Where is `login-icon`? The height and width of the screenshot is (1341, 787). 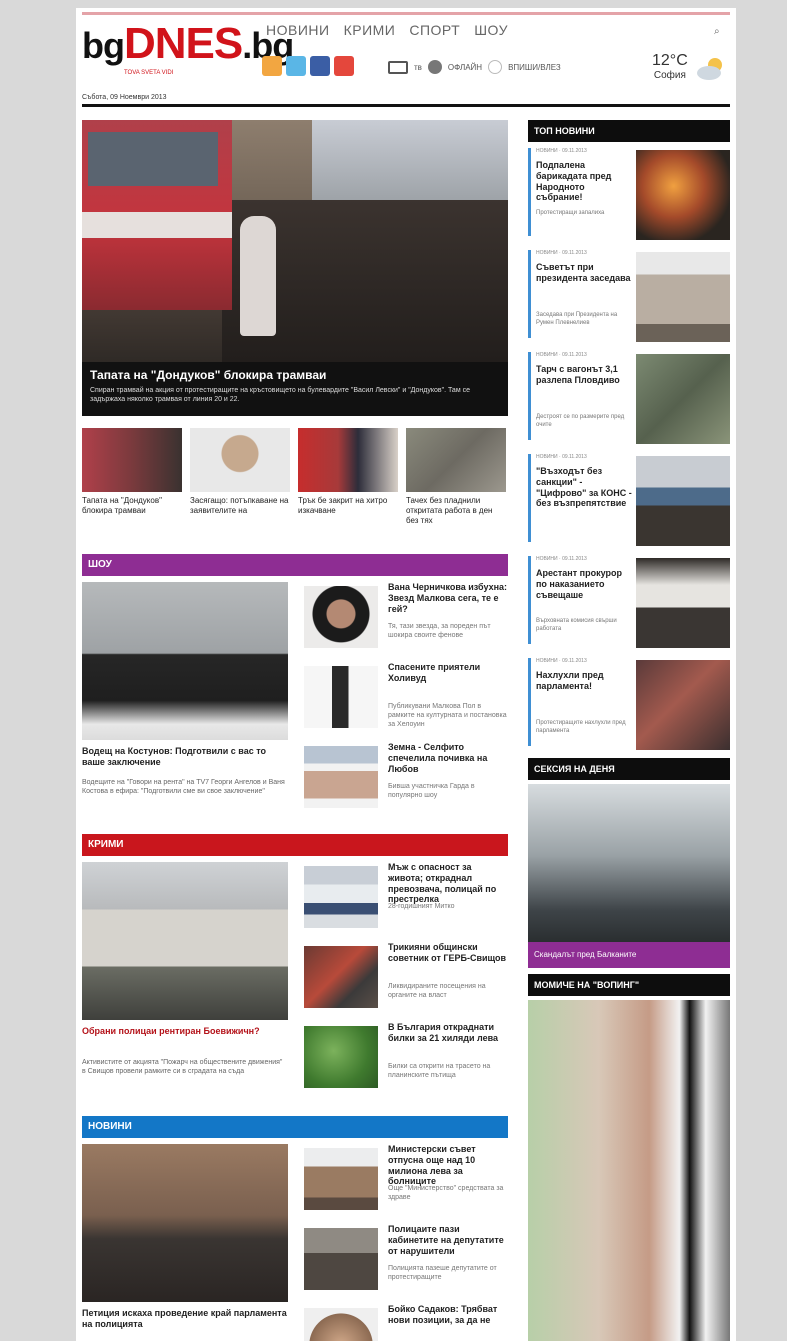 login-icon is located at coordinates (495, 67).